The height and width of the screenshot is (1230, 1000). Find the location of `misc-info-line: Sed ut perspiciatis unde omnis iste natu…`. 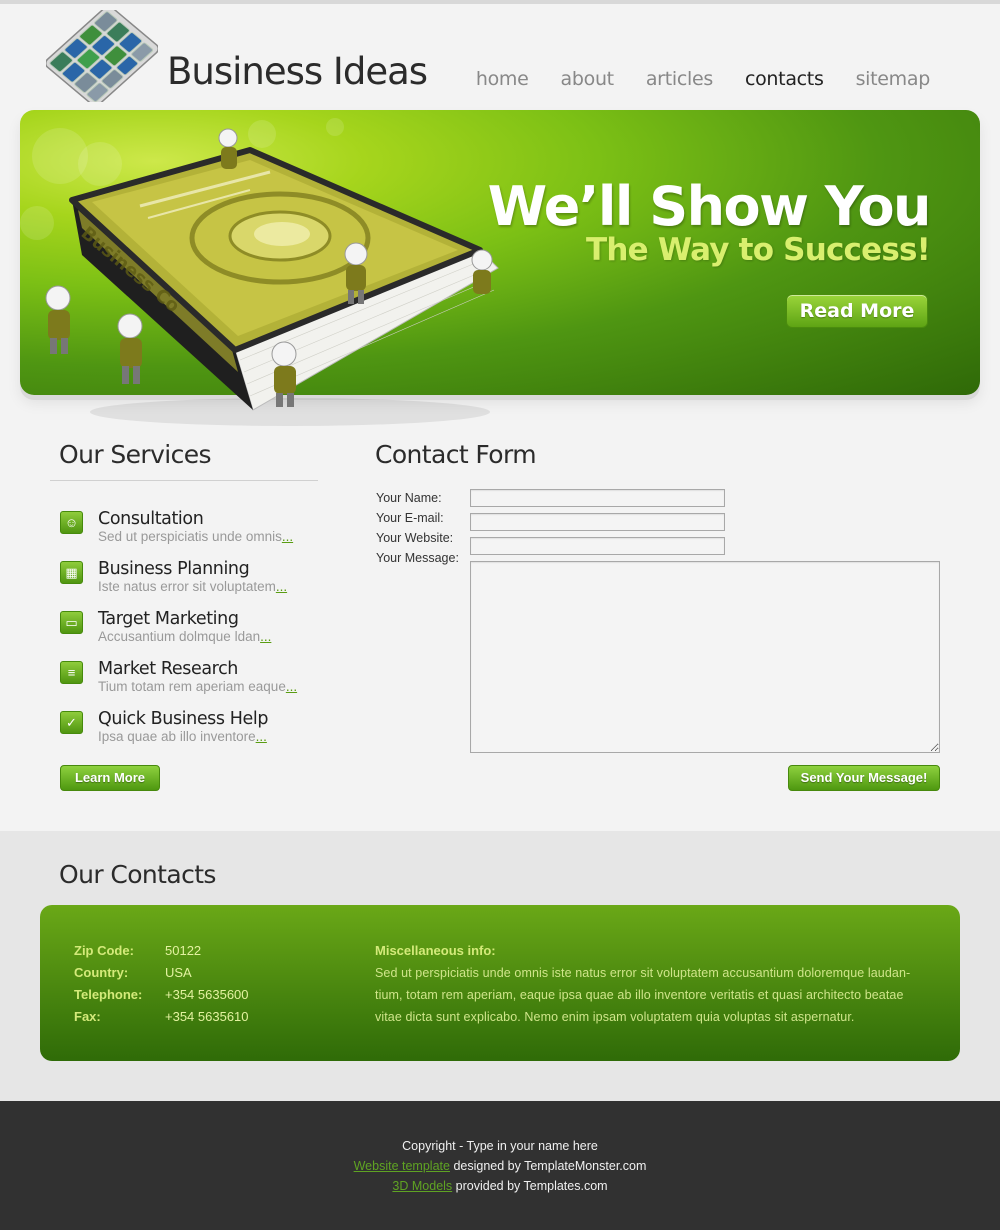

misc-info-line: Sed ut perspiciatis unde omnis iste natu… is located at coordinates (643, 973).